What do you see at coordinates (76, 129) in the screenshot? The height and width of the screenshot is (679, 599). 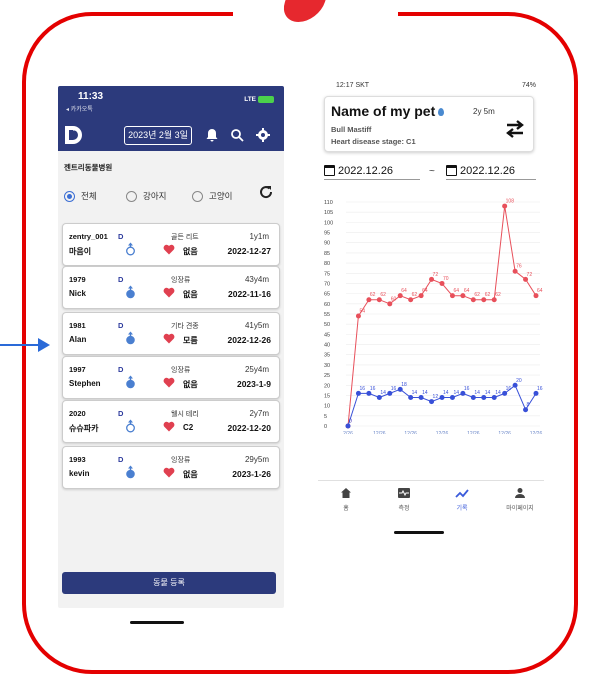 I see `svg-text: zen` at bounding box center [76, 129].